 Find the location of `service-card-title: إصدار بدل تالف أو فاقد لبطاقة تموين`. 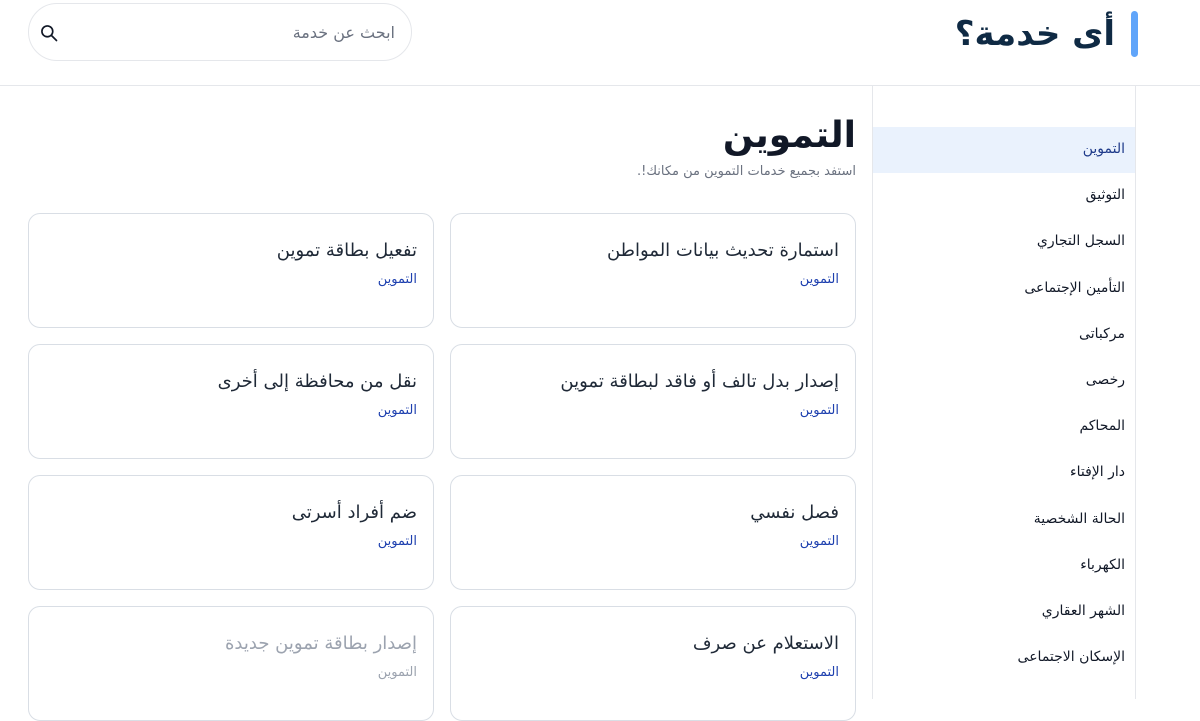

service-card-title: إصدار بدل تالف أو فاقد لبطاقة تموين is located at coordinates (699, 381).